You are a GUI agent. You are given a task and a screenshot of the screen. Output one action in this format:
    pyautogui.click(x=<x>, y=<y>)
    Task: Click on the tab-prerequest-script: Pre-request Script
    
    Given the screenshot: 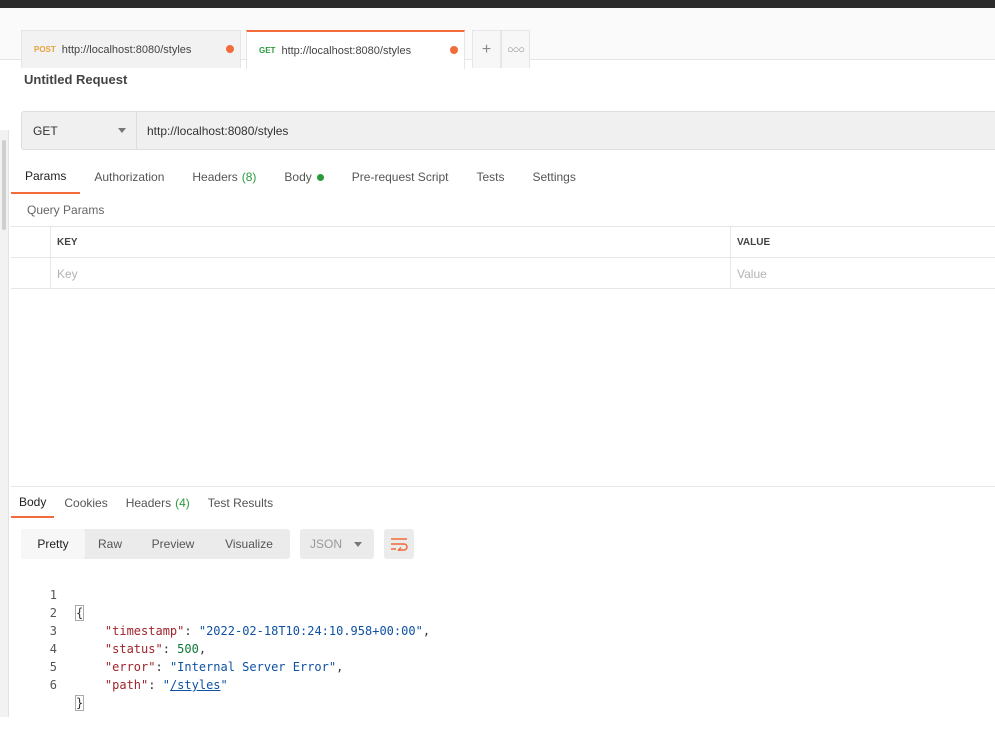 What is the action you would take?
    pyautogui.click(x=400, y=177)
    